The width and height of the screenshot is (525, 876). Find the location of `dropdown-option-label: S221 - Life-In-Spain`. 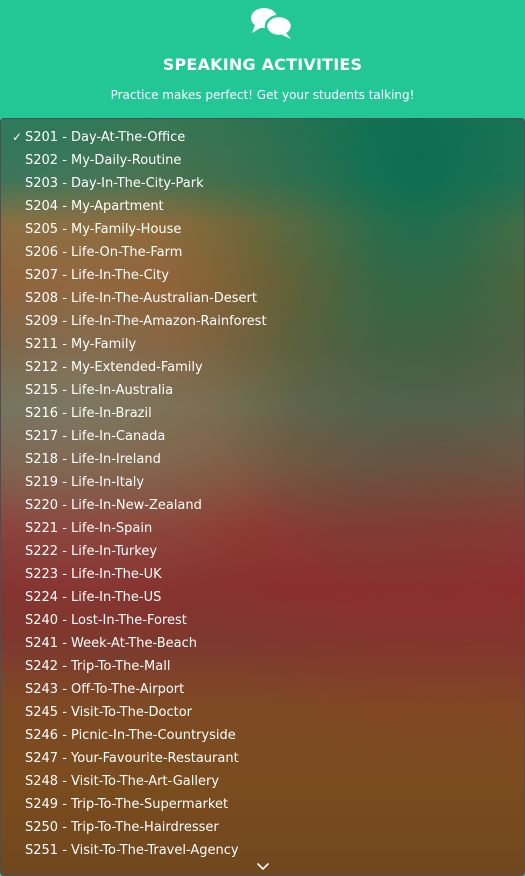

dropdown-option-label: S221 - Life-In-Spain is located at coordinates (89, 528).